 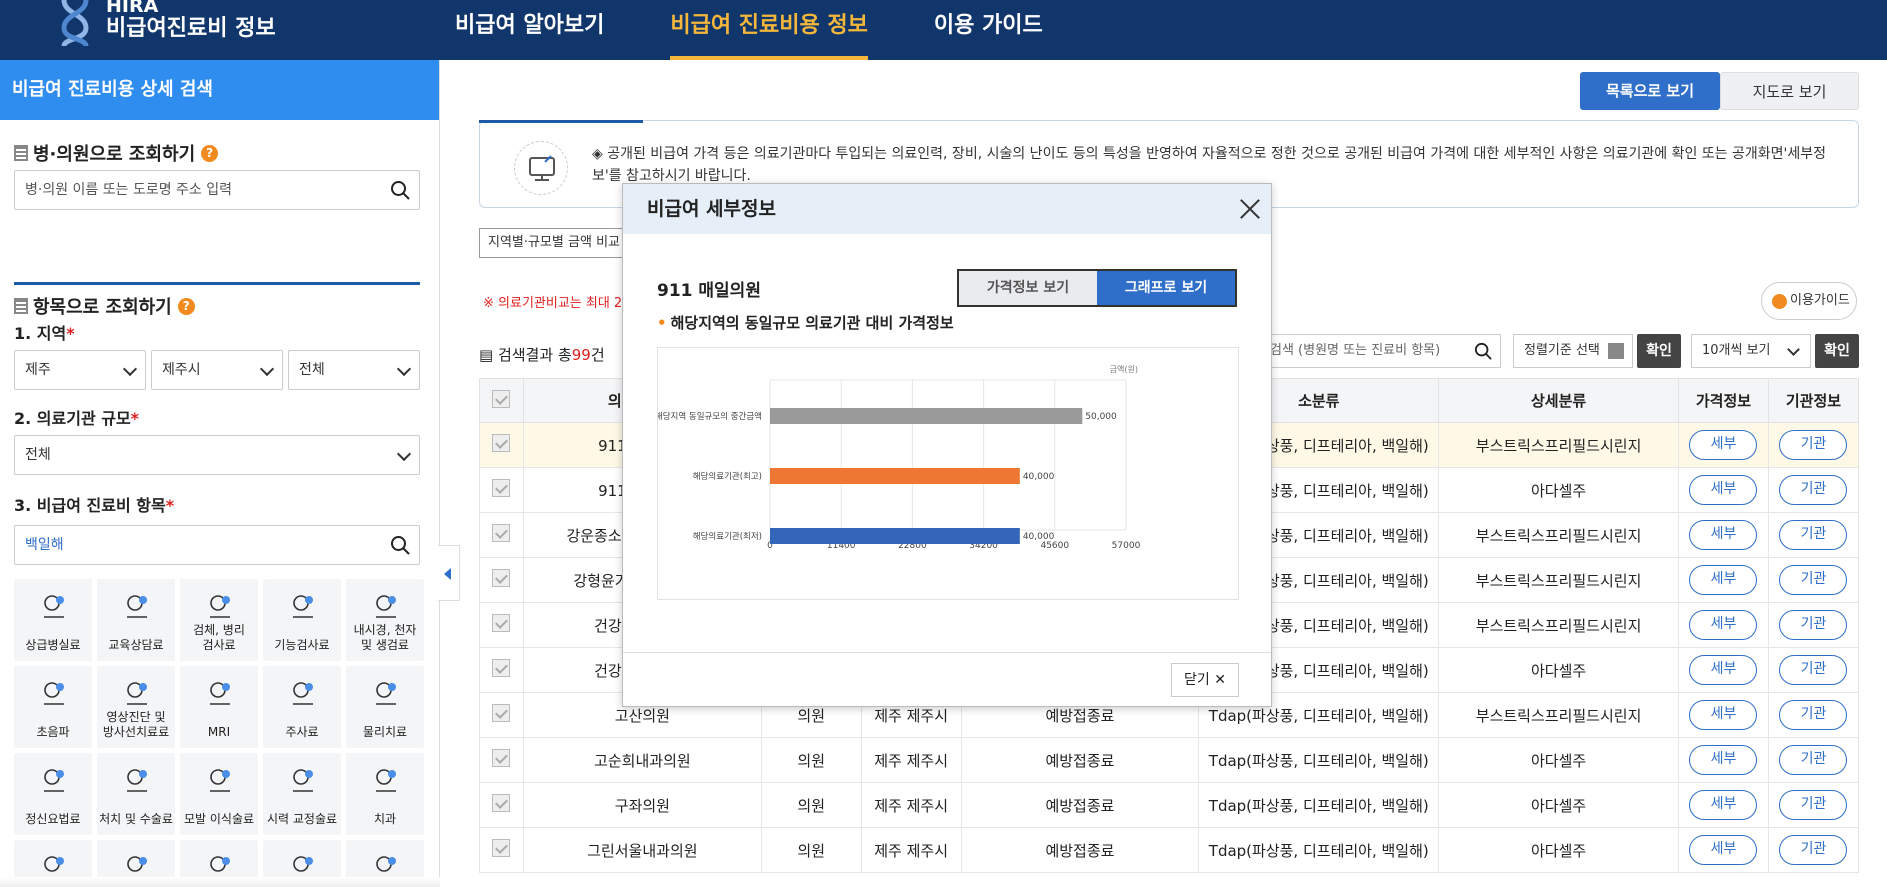 I want to click on region-city-select: 제주시, so click(x=217, y=370).